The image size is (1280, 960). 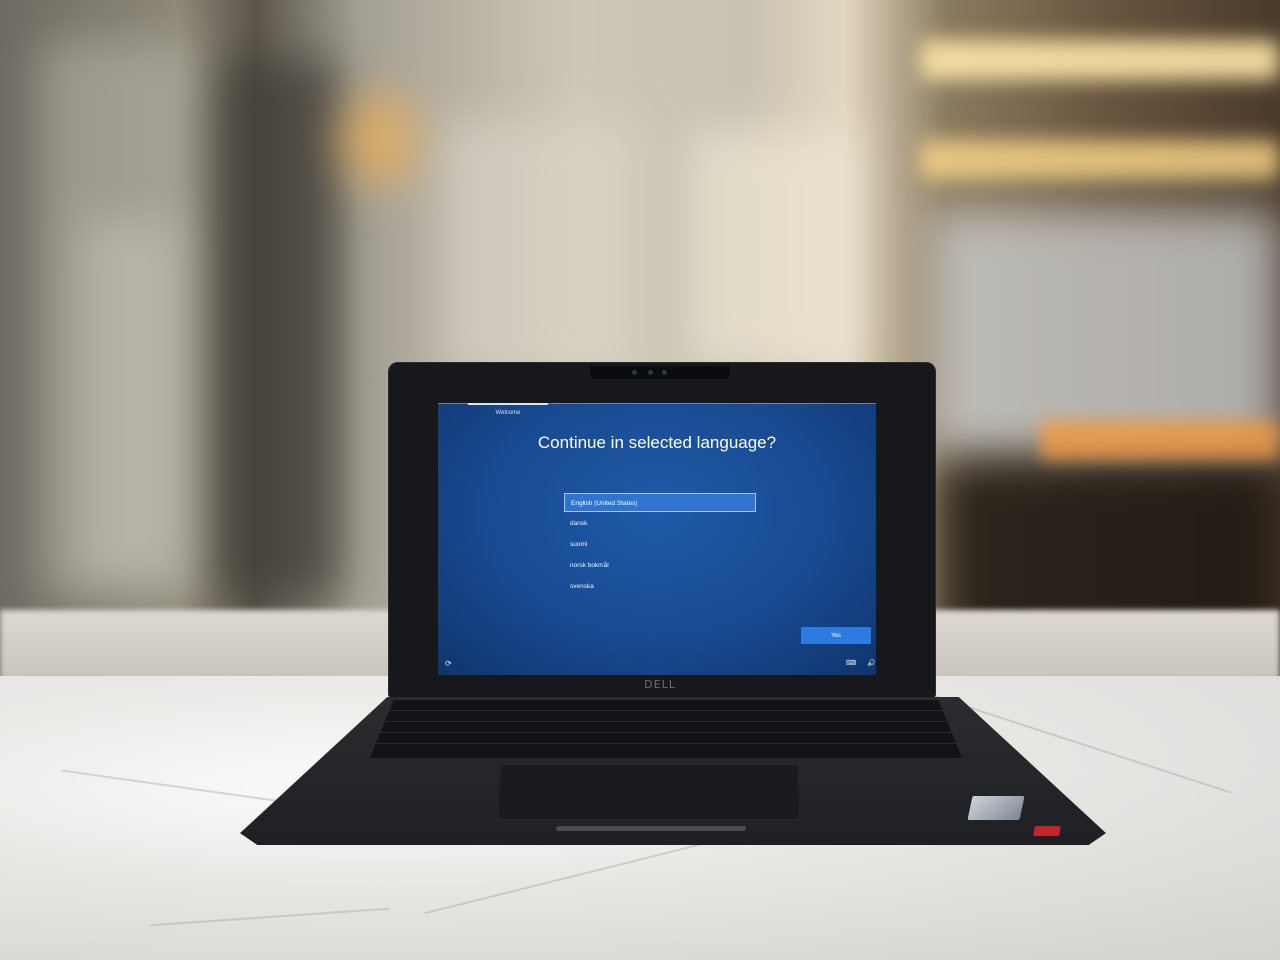 What do you see at coordinates (996, 808) in the screenshot?
I see `intel-sticker` at bounding box center [996, 808].